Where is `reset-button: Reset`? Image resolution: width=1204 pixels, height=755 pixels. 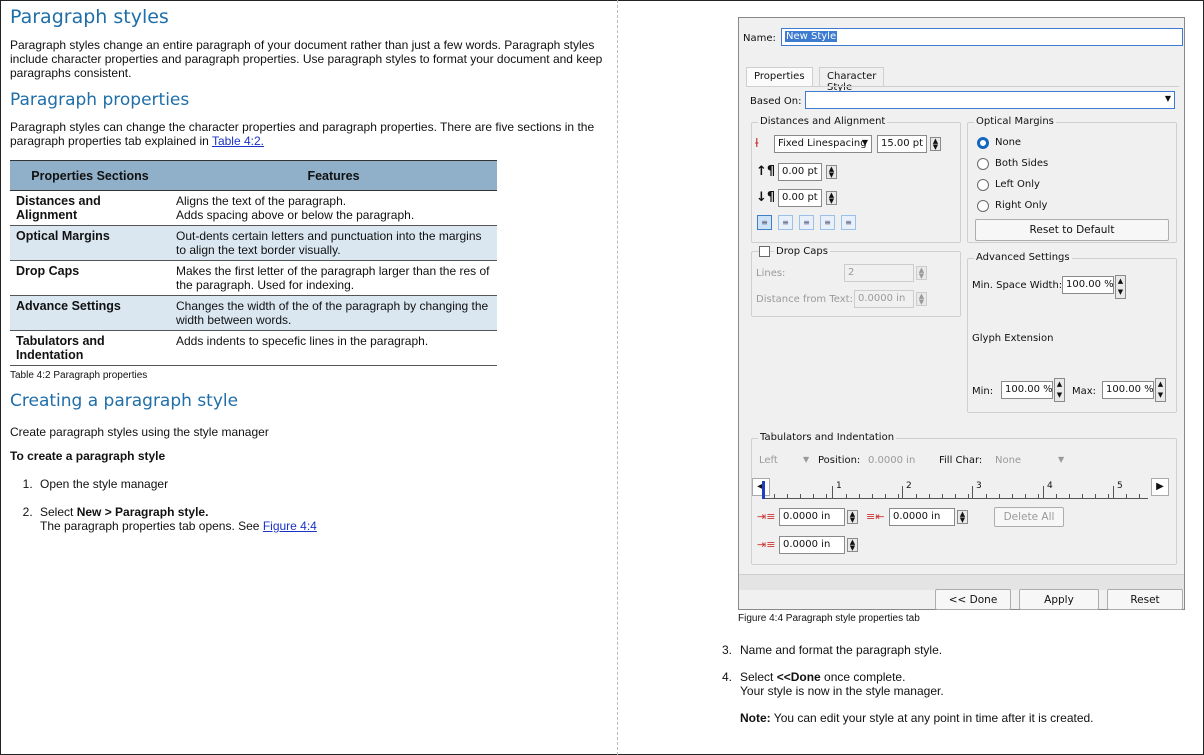 reset-button: Reset is located at coordinates (1145, 599).